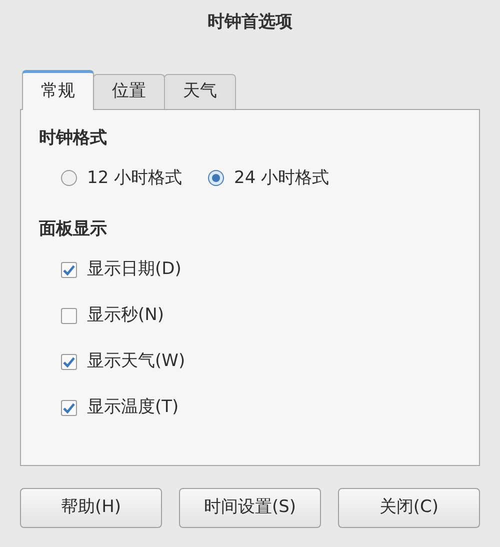  I want to click on dialog-button: 时间设置(S), so click(250, 508).